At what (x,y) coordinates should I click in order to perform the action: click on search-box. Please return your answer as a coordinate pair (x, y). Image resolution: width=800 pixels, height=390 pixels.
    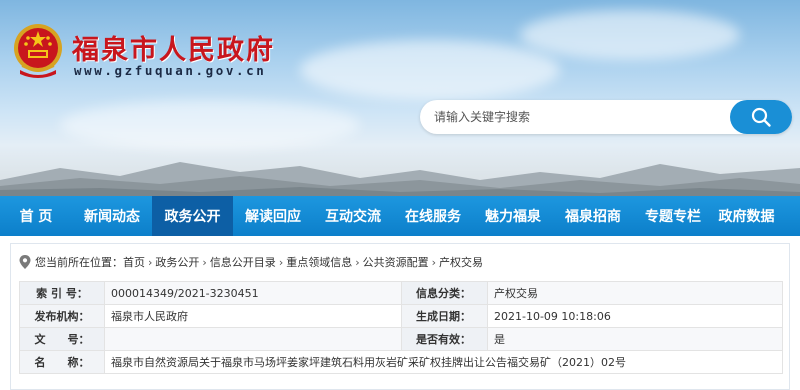
    Looking at the image, I should click on (606, 117).